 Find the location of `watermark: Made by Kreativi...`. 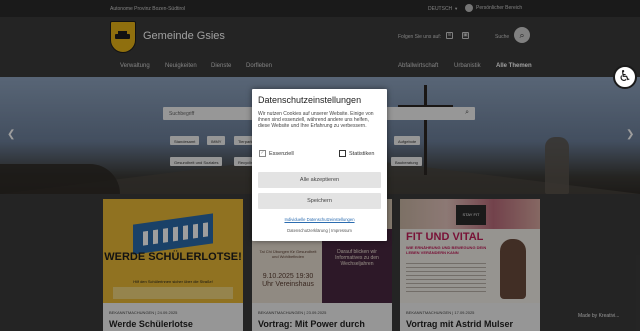

watermark: Made by Kreativi... is located at coordinates (599, 316).